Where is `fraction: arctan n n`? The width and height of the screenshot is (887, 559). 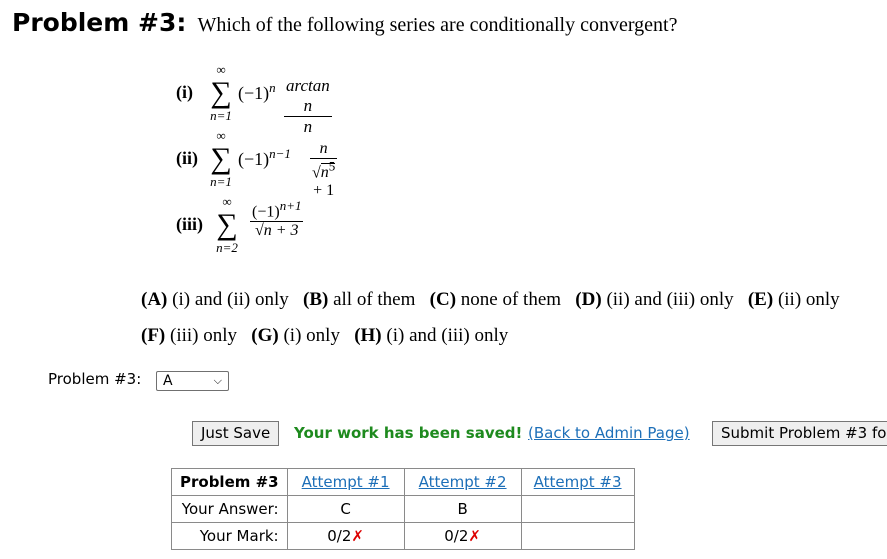
fraction: arctan n n is located at coordinates (308, 106).